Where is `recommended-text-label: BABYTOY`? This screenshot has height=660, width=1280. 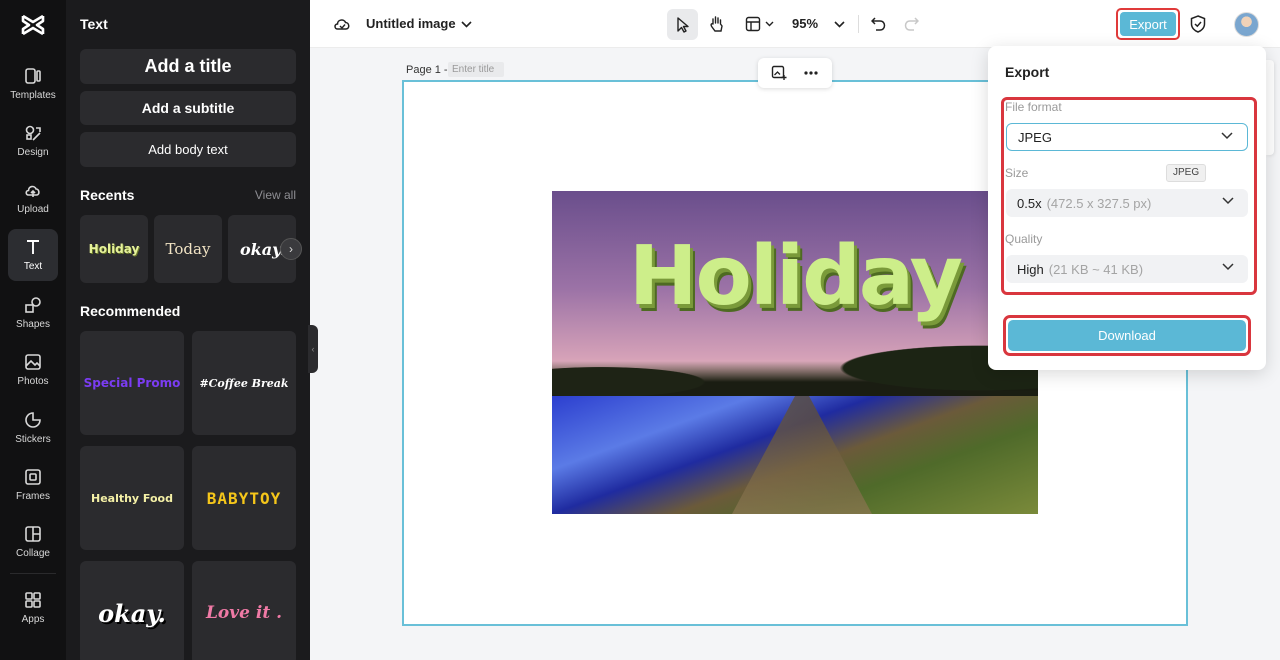 recommended-text-label: BABYTOY is located at coordinates (244, 498).